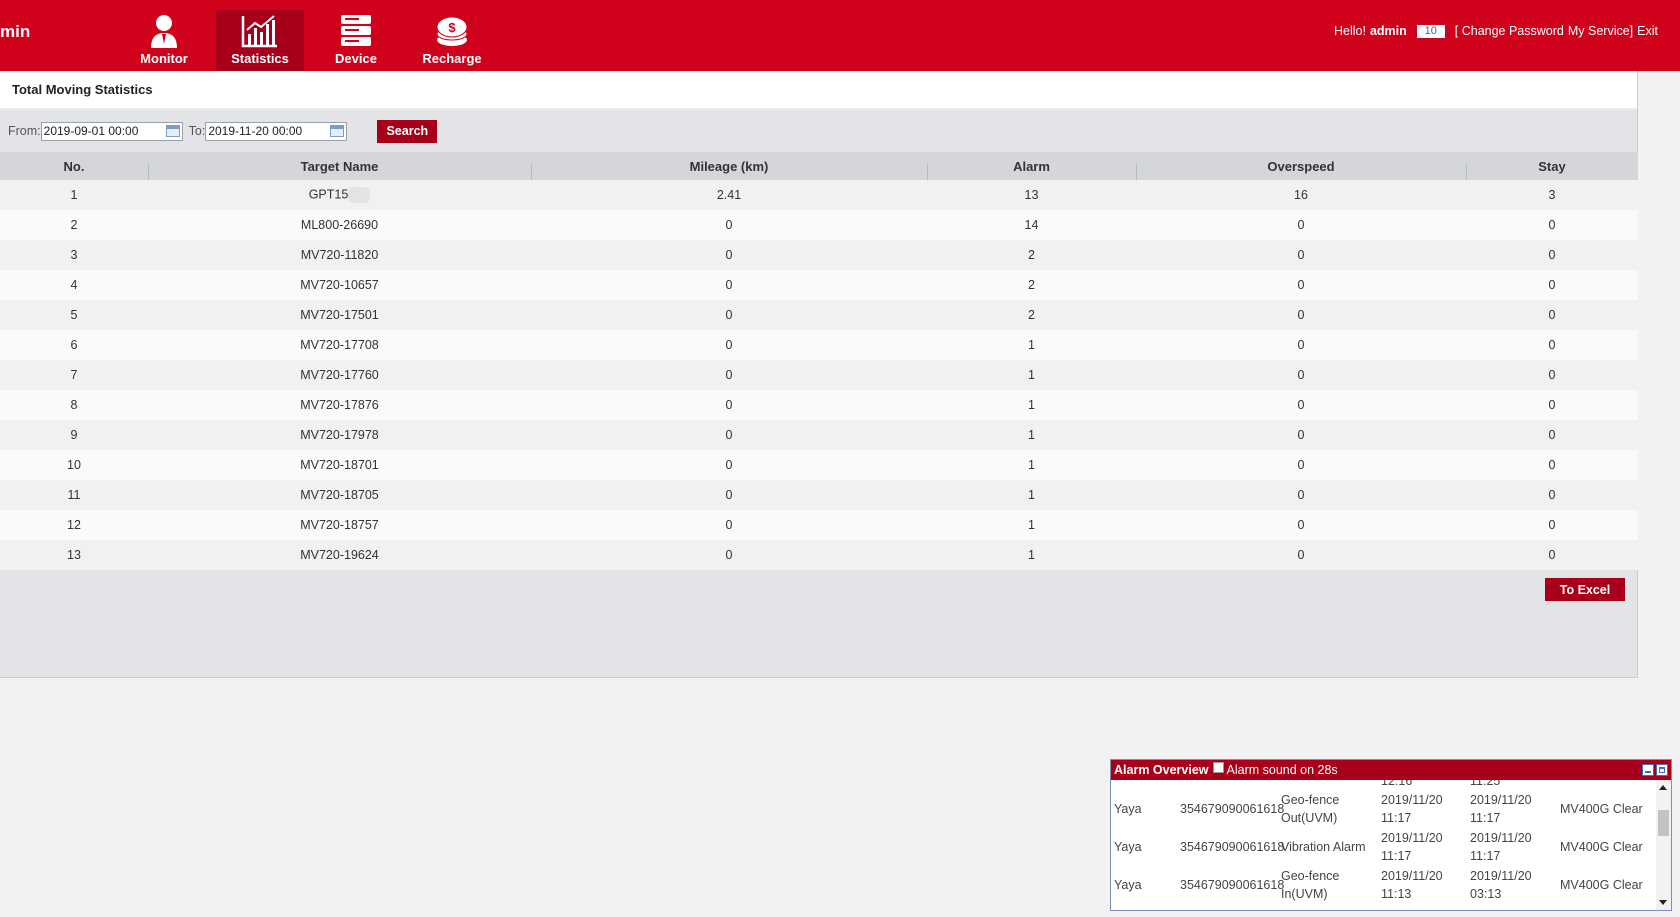 The height and width of the screenshot is (917, 1680). Describe the element at coordinates (1509, 31) in the screenshot. I see `change-password-link: [ Change Password` at that location.